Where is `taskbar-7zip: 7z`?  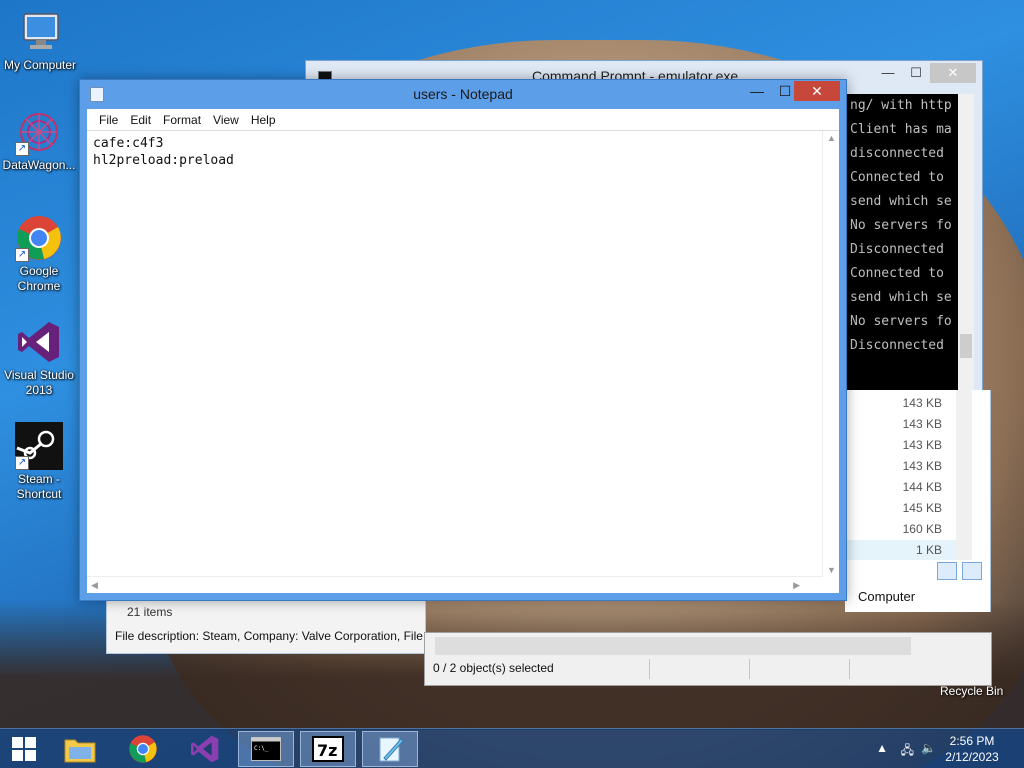 taskbar-7zip: 7z is located at coordinates (328, 749).